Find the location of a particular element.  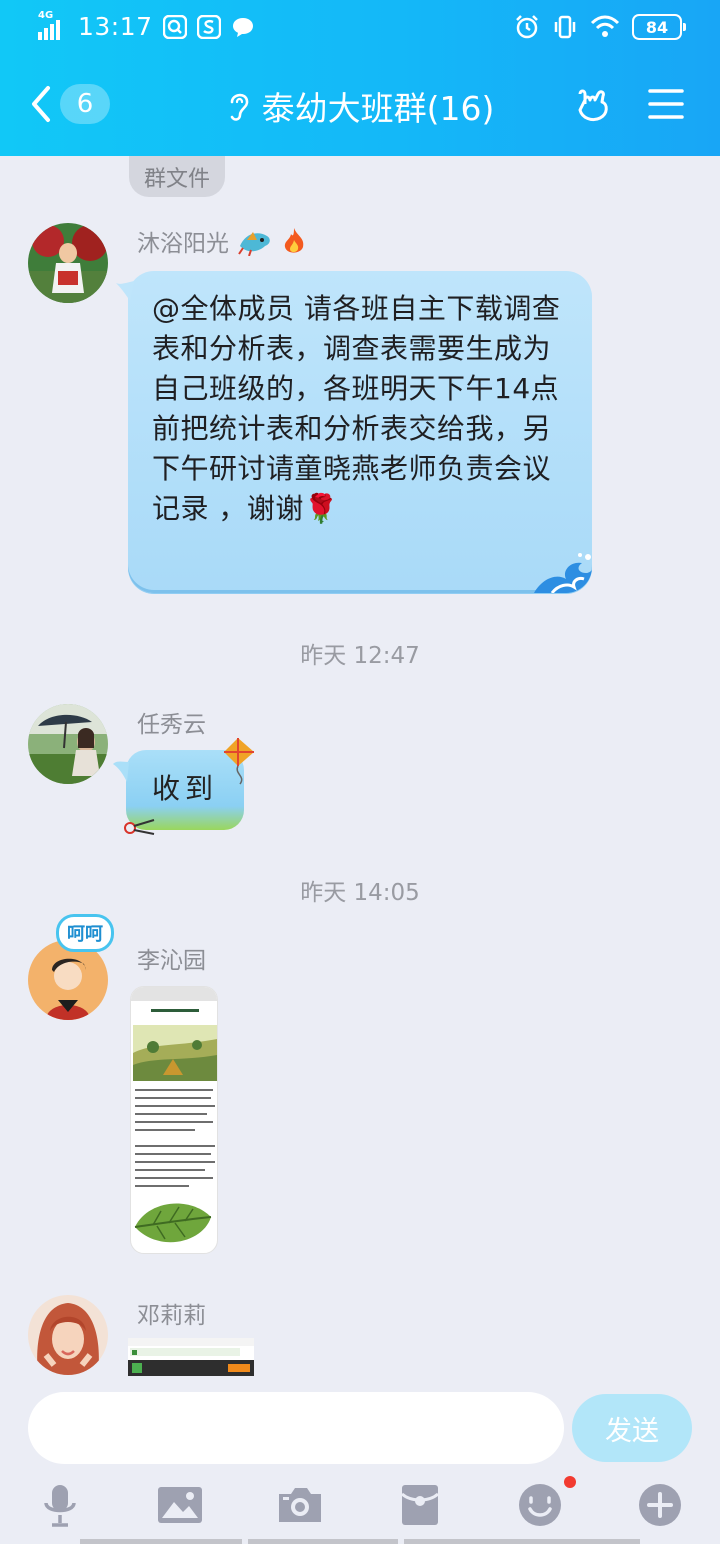

image-message is located at coordinates (174, 1120).